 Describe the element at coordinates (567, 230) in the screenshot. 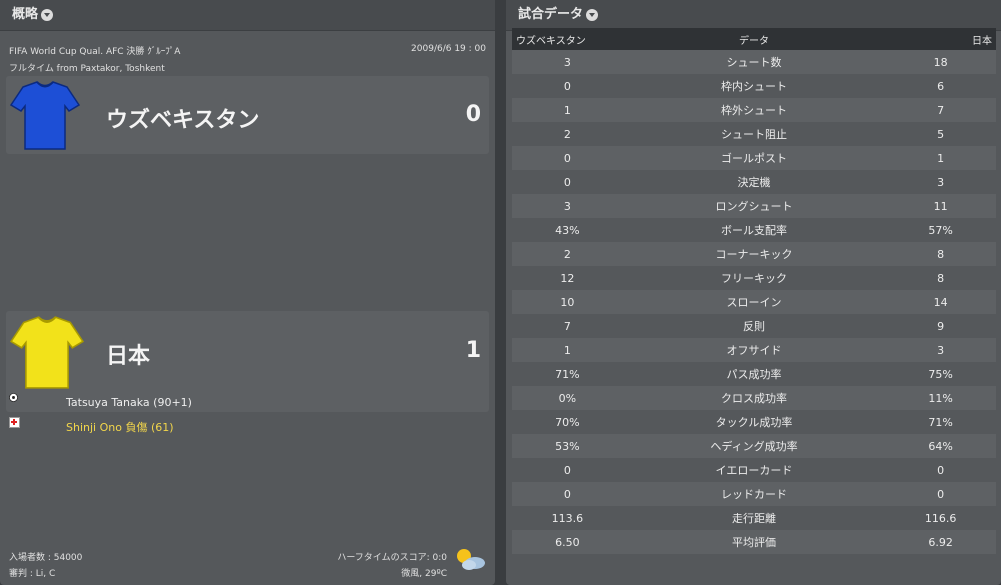

I see `stat-home-value: 43%` at that location.